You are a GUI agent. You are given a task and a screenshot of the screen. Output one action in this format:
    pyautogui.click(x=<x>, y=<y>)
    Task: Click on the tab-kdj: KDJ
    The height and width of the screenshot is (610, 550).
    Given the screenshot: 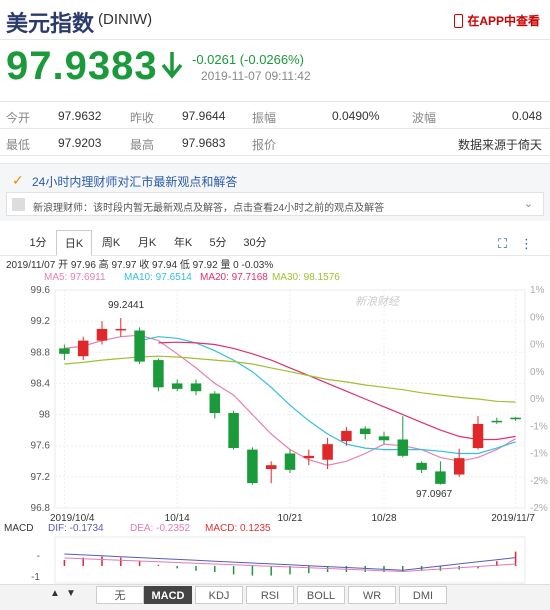 What is the action you would take?
    pyautogui.click(x=219, y=595)
    